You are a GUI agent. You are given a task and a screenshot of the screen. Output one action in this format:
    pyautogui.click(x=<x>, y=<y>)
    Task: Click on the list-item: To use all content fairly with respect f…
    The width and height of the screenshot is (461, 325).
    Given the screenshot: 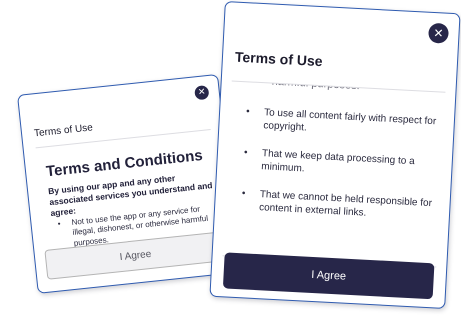 What is the action you would take?
    pyautogui.click(x=341, y=123)
    